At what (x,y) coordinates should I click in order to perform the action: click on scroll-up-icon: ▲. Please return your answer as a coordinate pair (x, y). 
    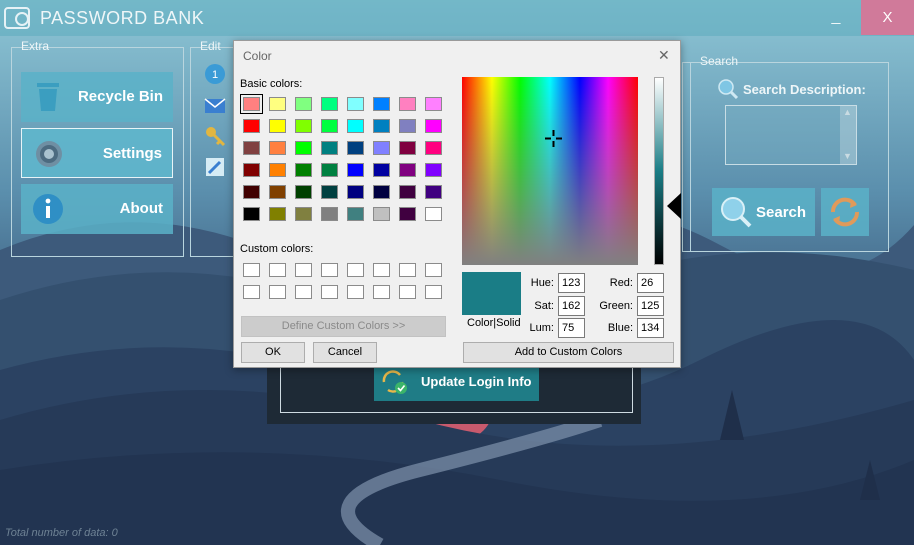
    Looking at the image, I should click on (847, 112).